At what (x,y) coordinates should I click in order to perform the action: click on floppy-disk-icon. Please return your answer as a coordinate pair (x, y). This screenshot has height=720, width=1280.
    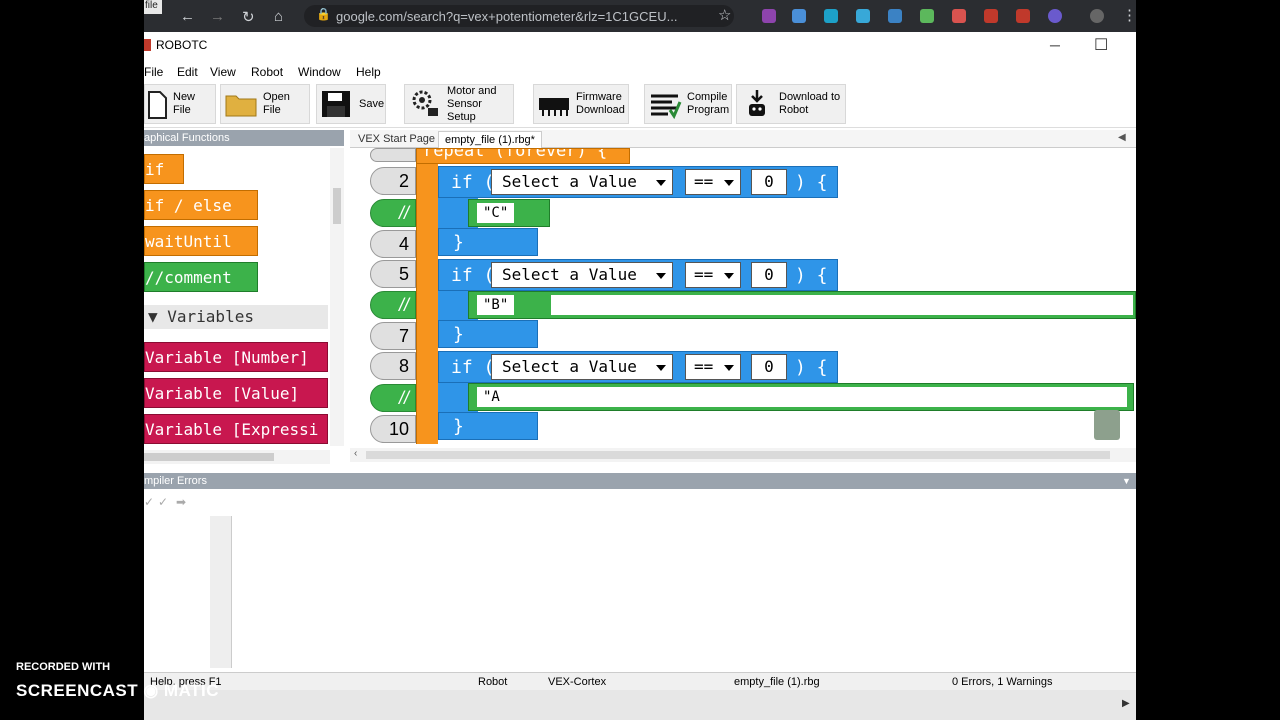
    Looking at the image, I should click on (337, 104).